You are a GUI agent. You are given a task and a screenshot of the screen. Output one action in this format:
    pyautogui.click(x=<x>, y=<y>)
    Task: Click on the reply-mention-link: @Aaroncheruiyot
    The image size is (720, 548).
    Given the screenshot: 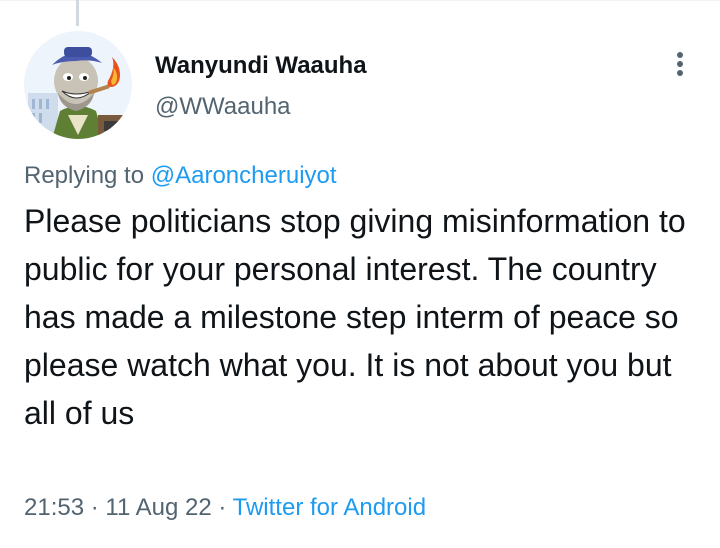 What is the action you would take?
    pyautogui.click(x=244, y=175)
    